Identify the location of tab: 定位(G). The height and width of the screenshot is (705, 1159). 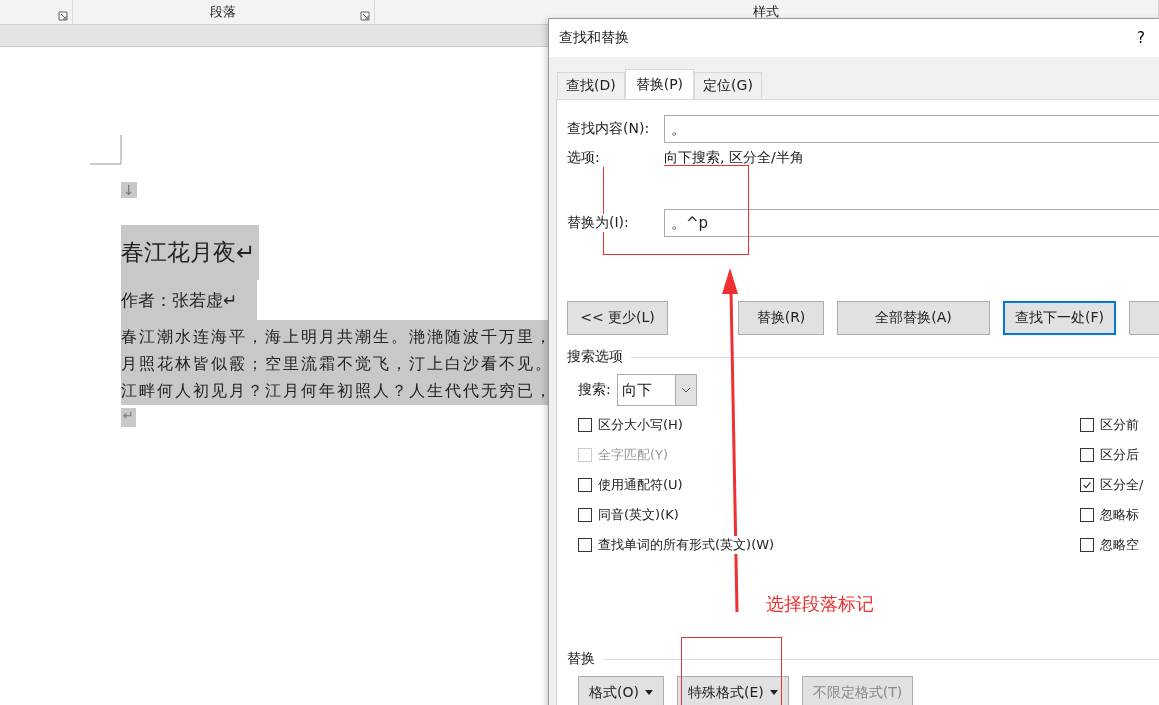
(728, 85).